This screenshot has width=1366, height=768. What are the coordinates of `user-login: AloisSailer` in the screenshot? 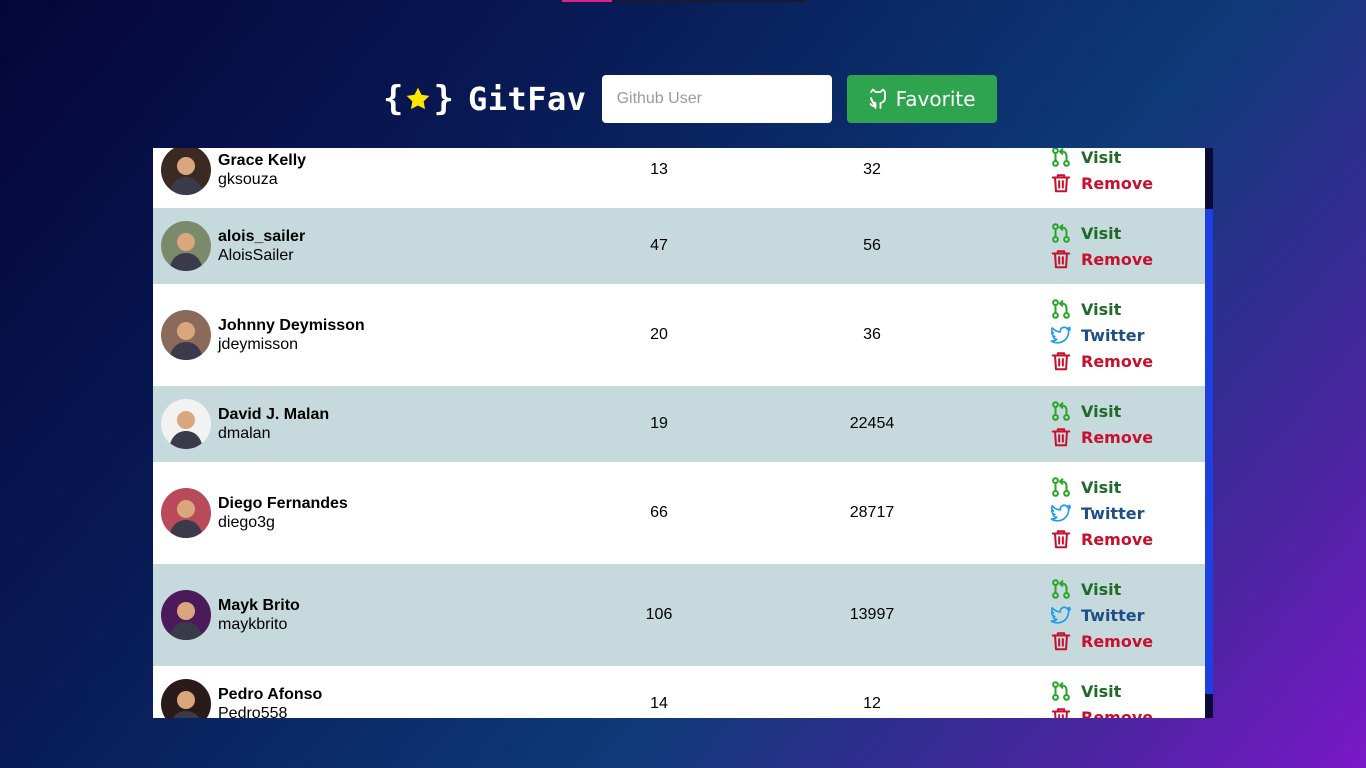 It's located at (256, 255).